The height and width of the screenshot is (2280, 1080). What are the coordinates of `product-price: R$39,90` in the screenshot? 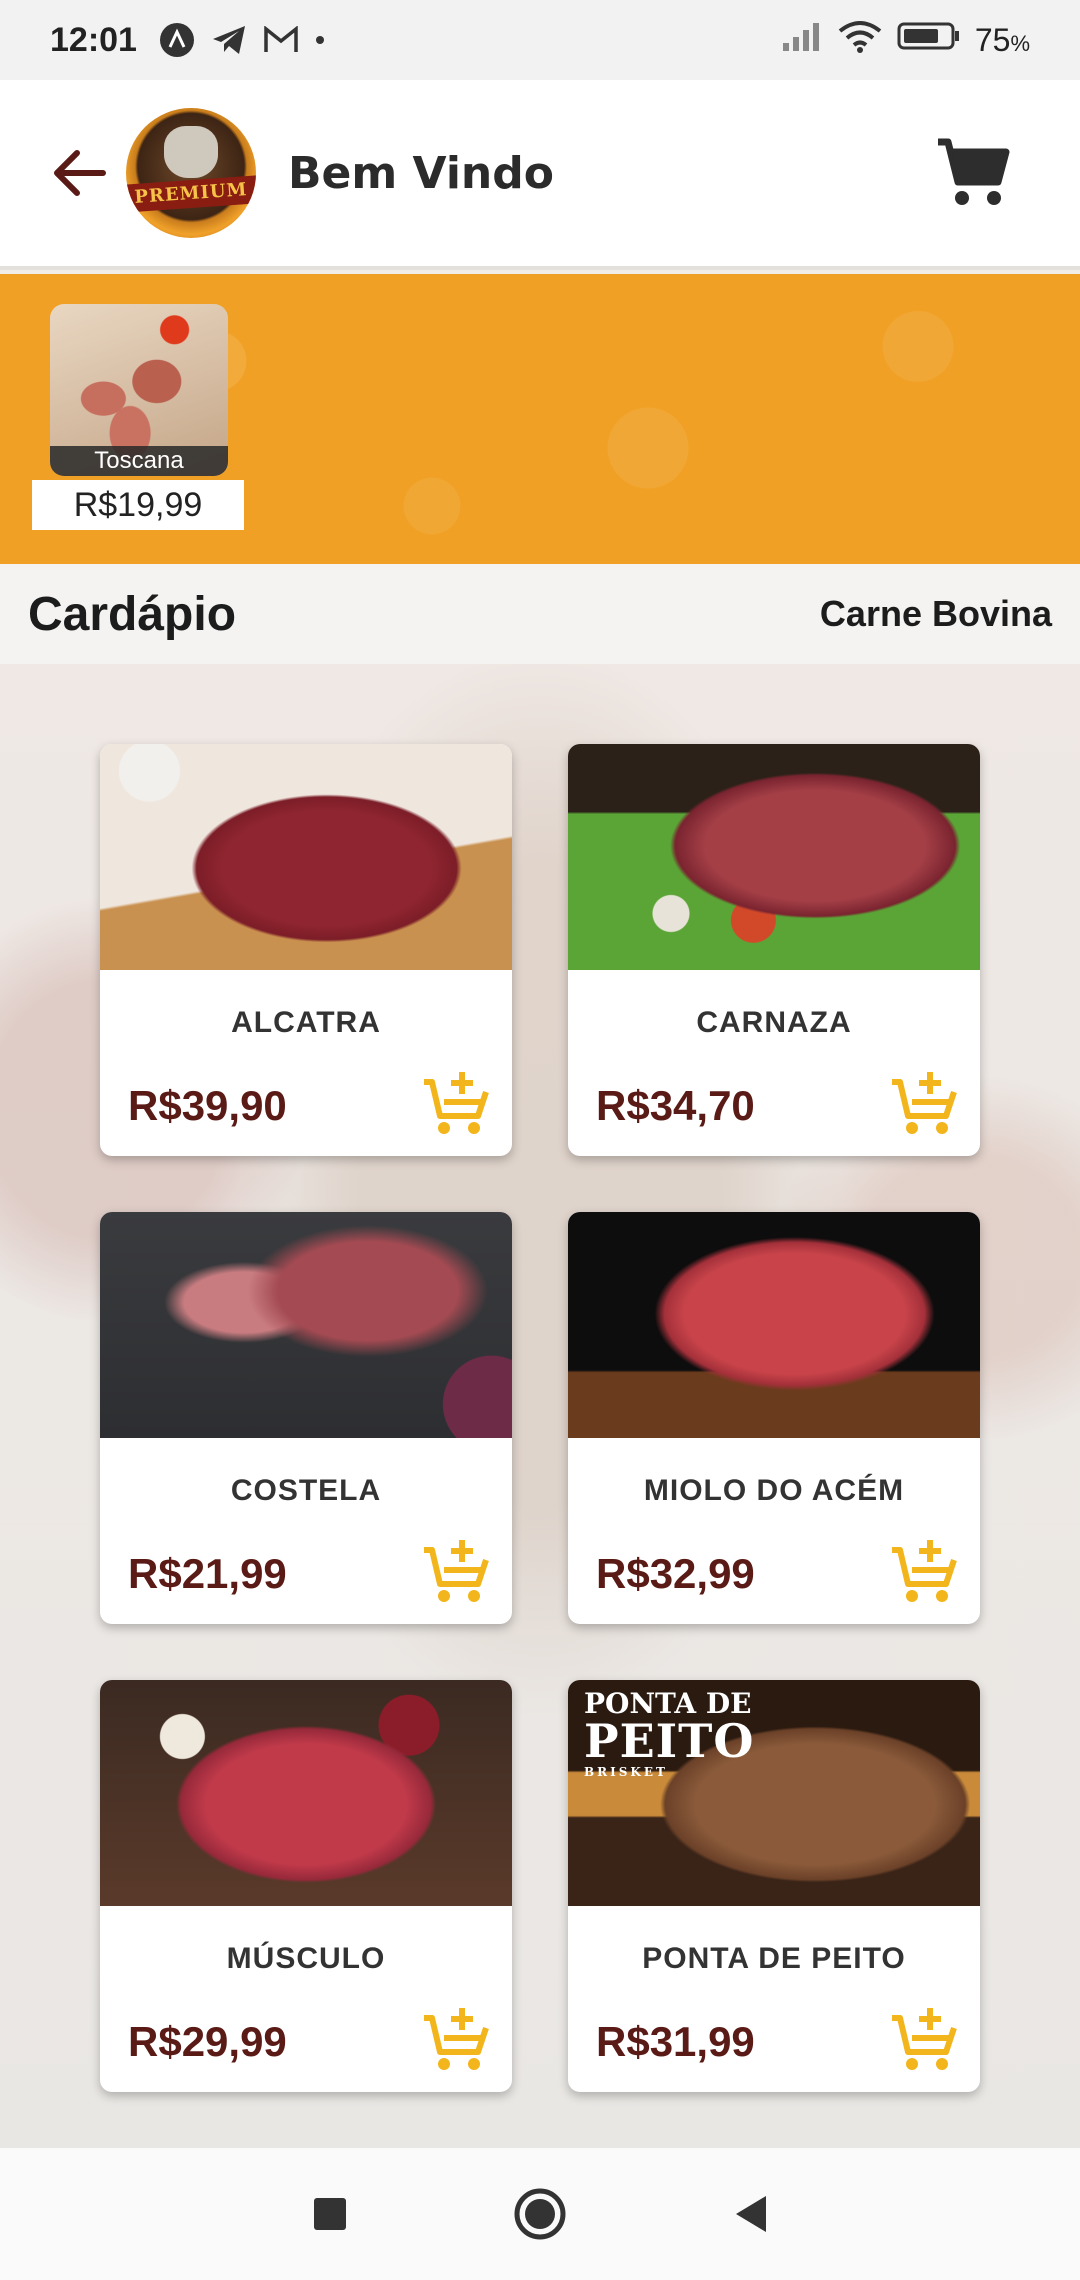 It's located at (207, 1105).